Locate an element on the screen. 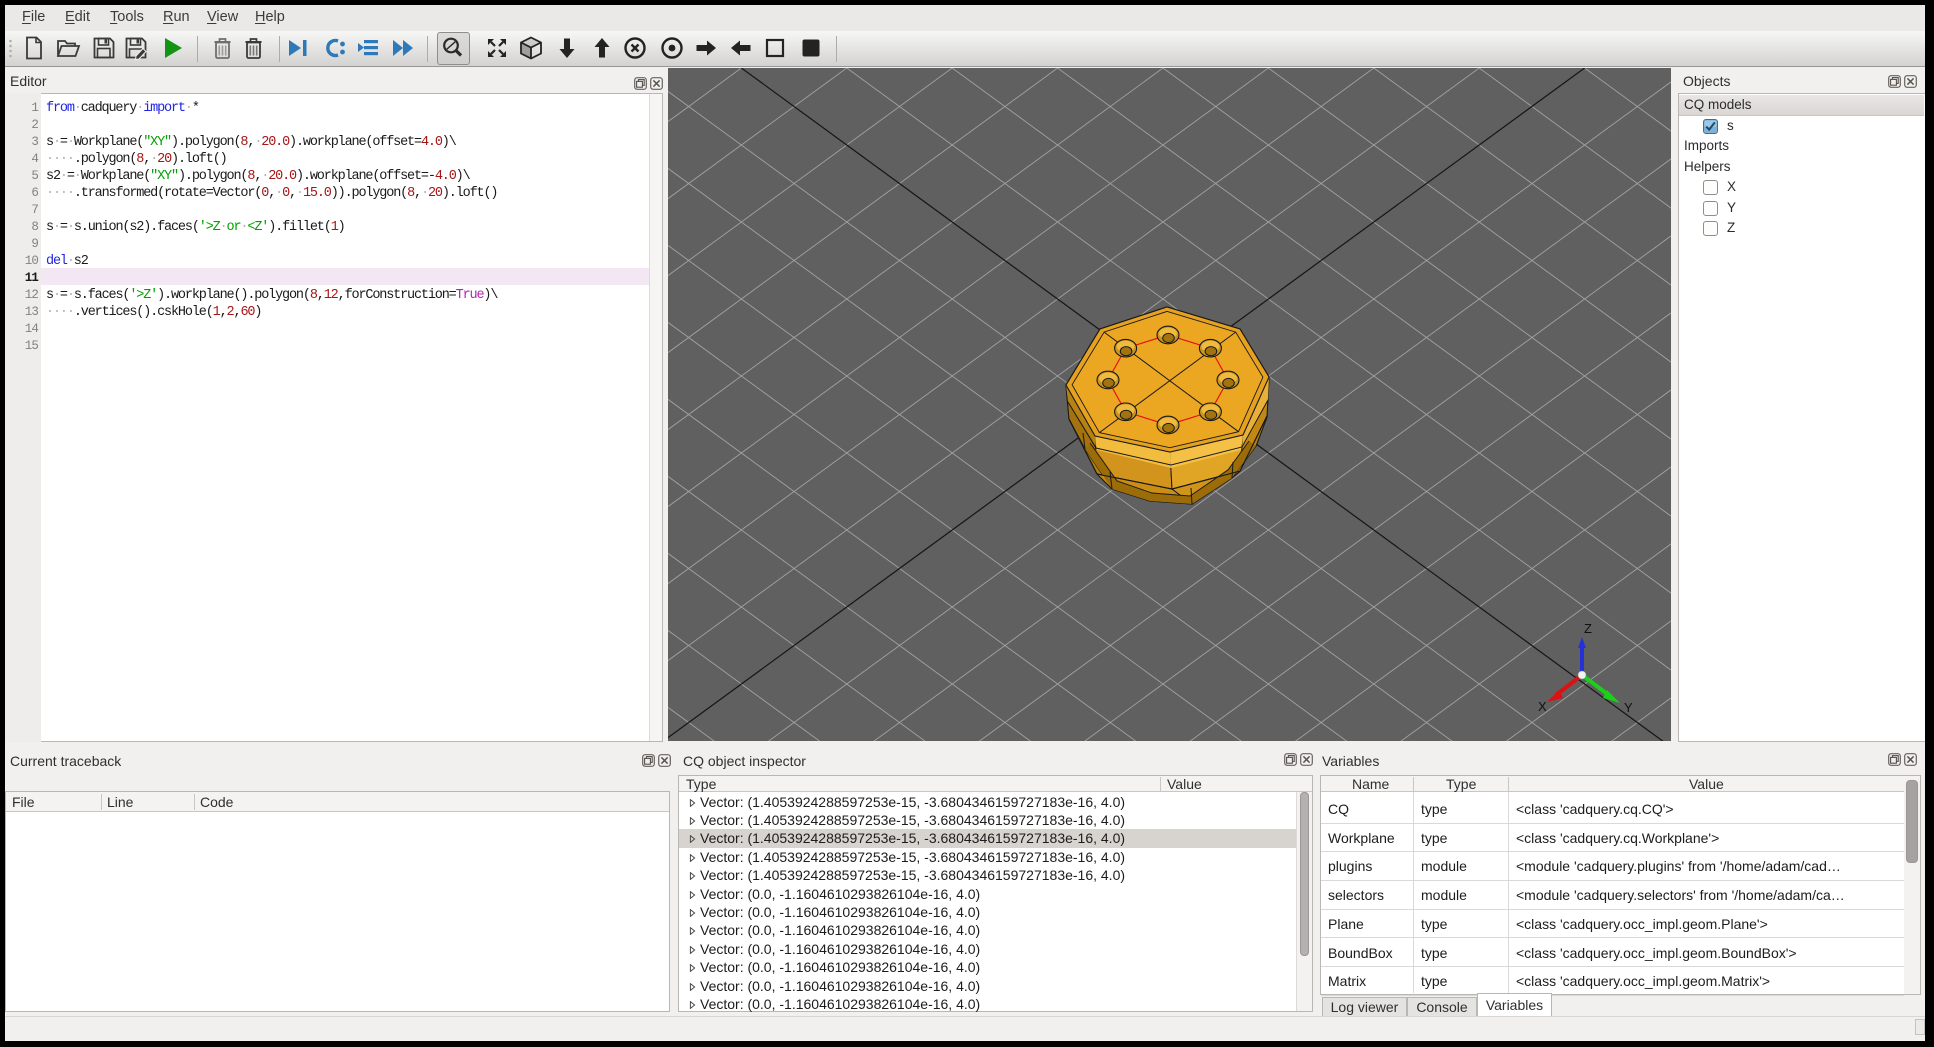 The image size is (1934, 1047). svg-text: Z is located at coordinates (1588, 628).